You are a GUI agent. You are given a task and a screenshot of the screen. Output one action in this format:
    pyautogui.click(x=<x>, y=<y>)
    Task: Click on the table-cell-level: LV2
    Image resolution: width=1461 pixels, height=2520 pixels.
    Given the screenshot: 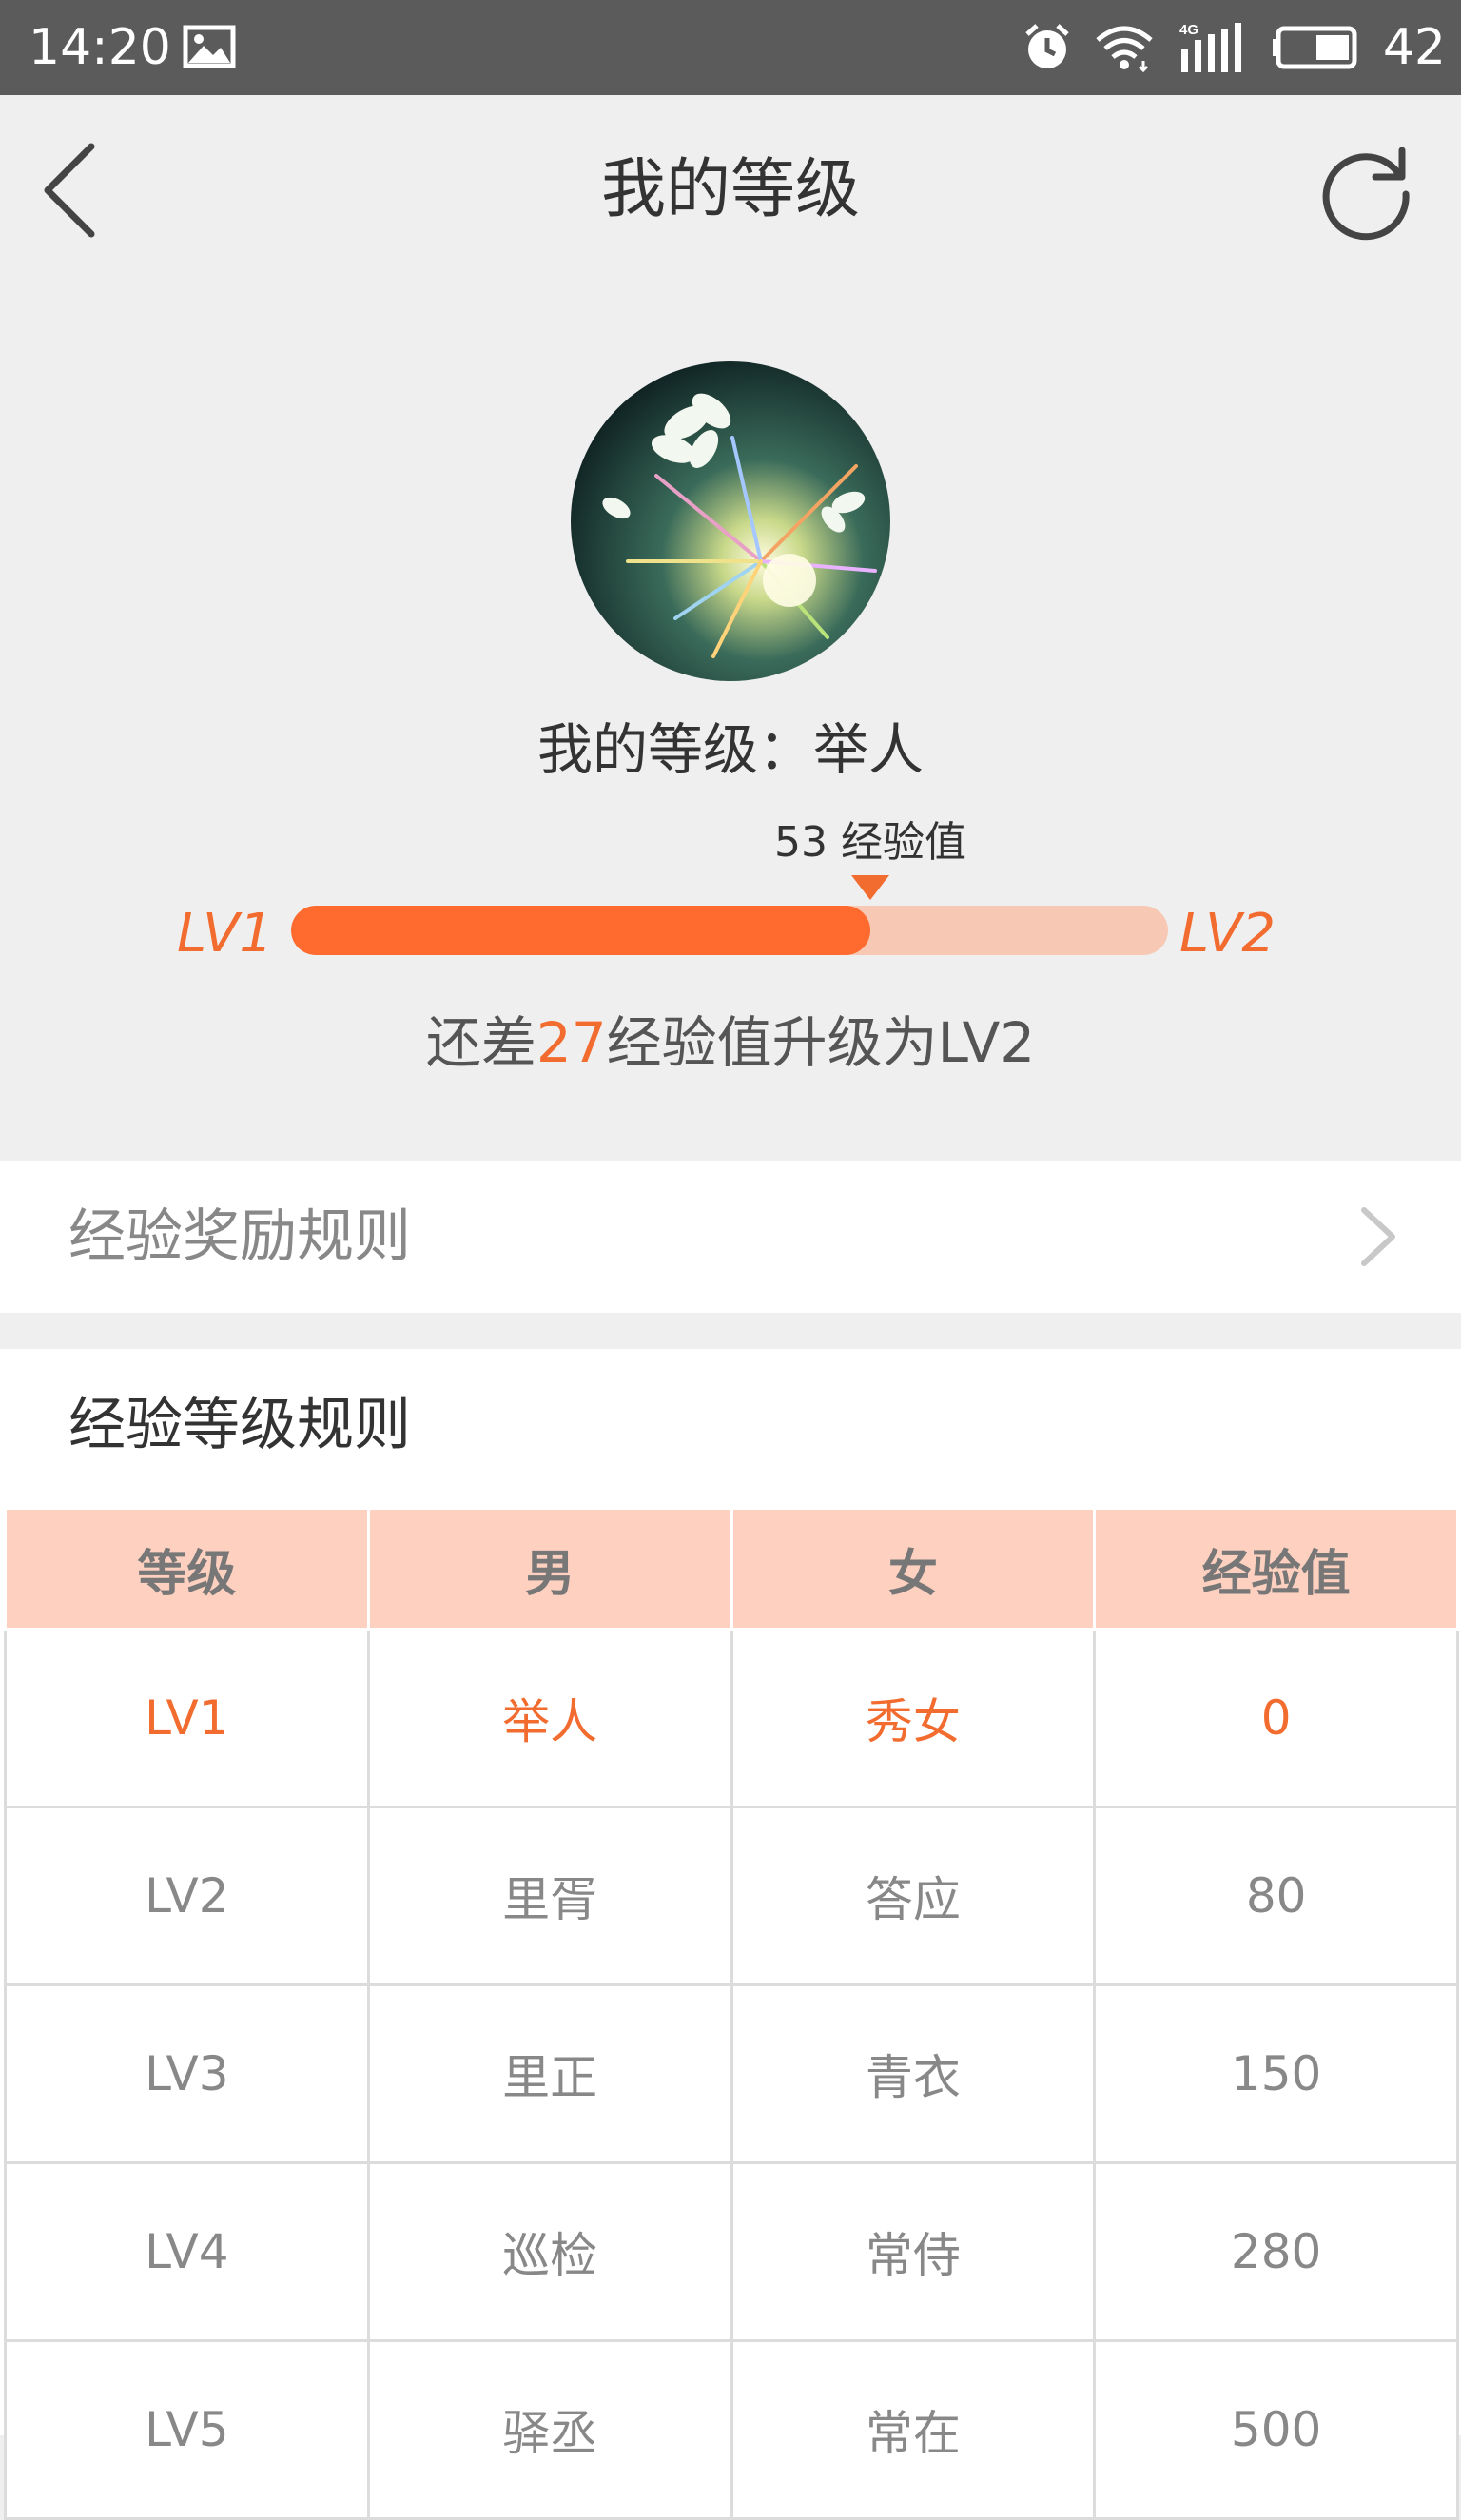 What is the action you would take?
    pyautogui.click(x=187, y=1896)
    